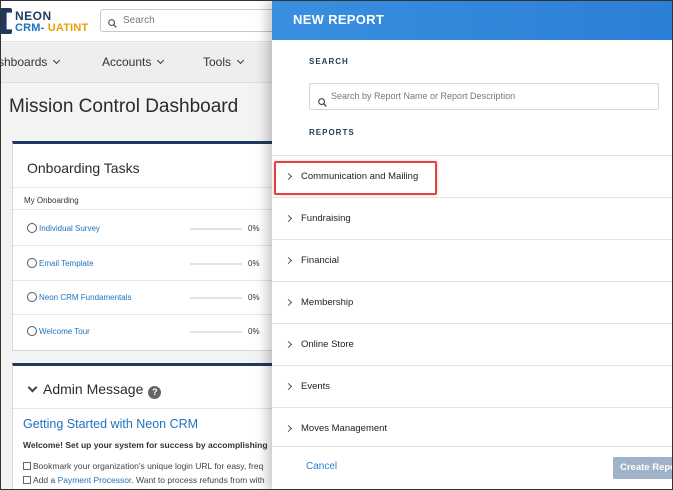 The width and height of the screenshot is (673, 490). What do you see at coordinates (124, 106) in the screenshot?
I see `page-title: Mission Control Dashboard` at bounding box center [124, 106].